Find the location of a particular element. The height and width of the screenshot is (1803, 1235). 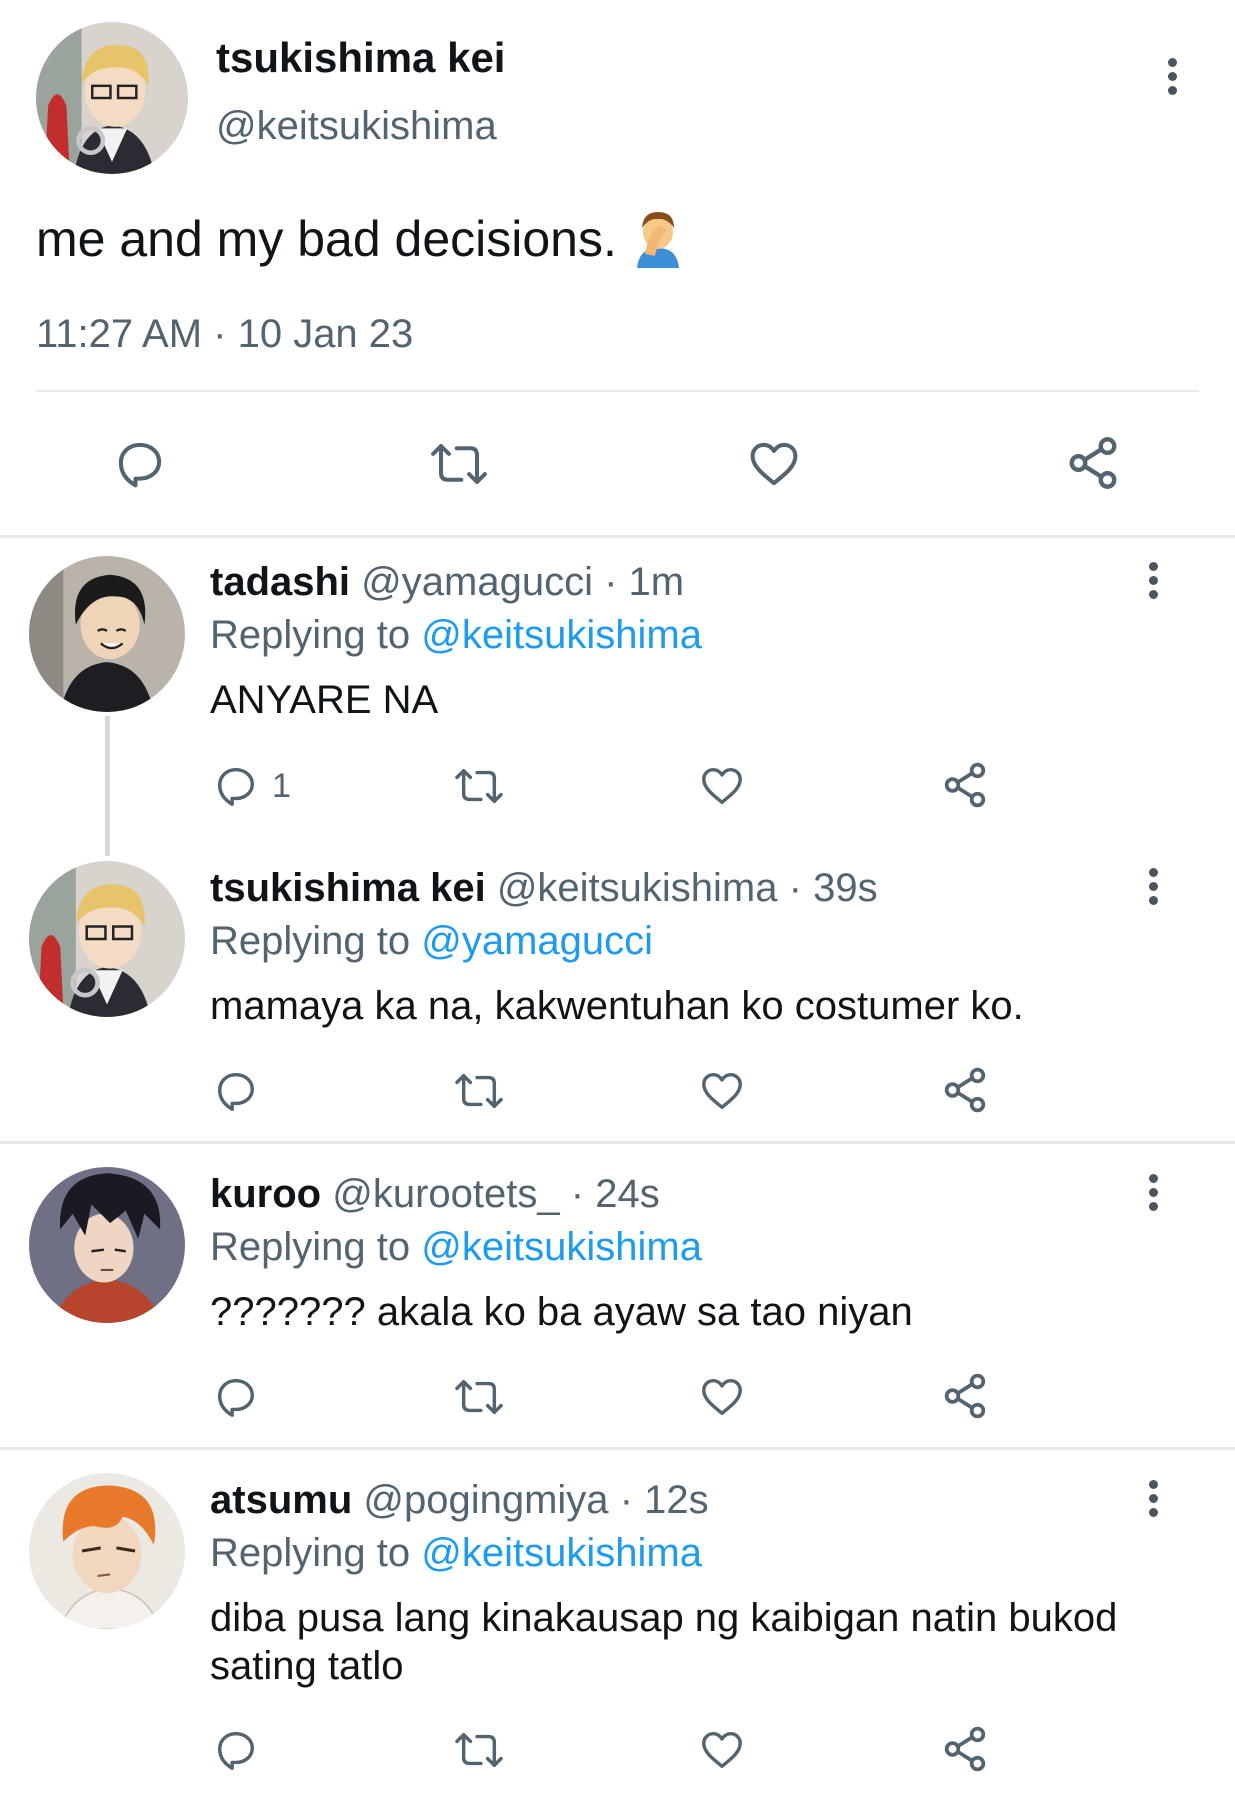

main-tweet-author-name: tsukishima kei is located at coordinates (360, 58).